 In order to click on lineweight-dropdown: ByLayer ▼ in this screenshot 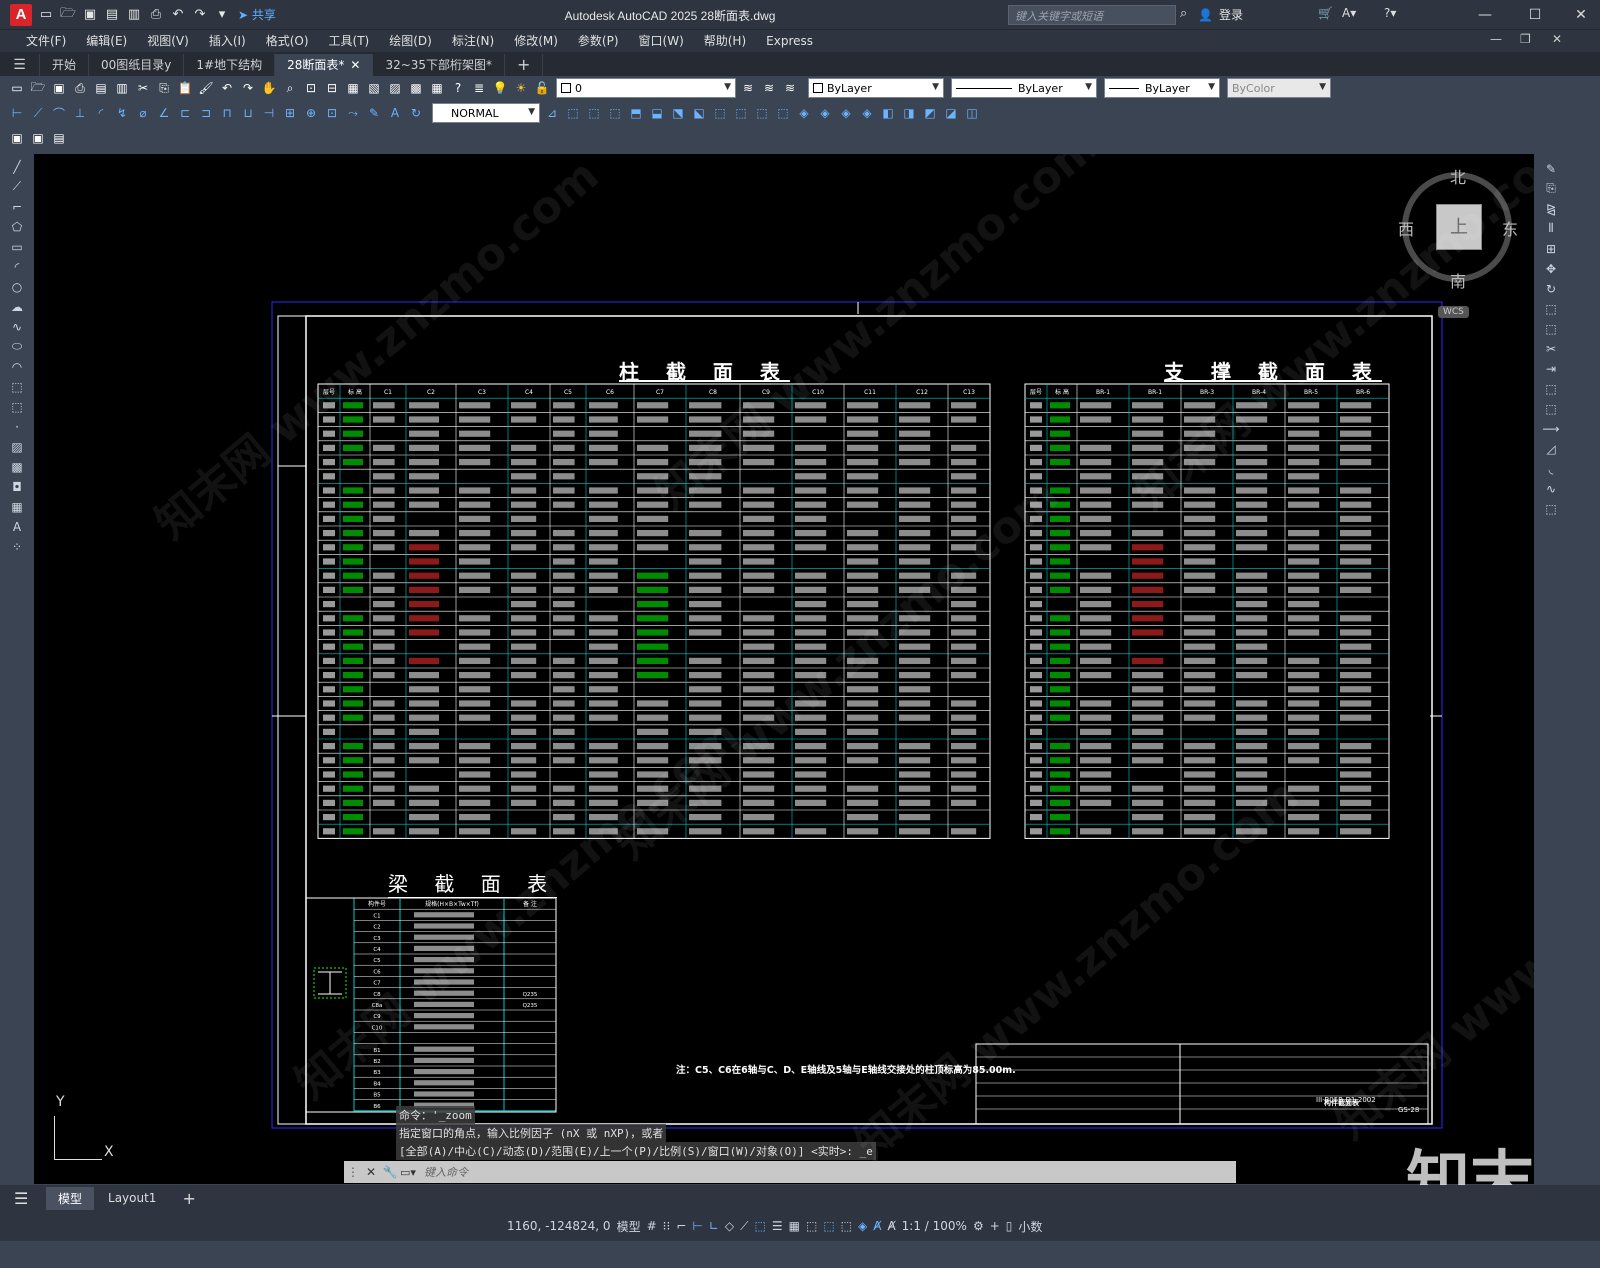, I will do `click(1162, 88)`.